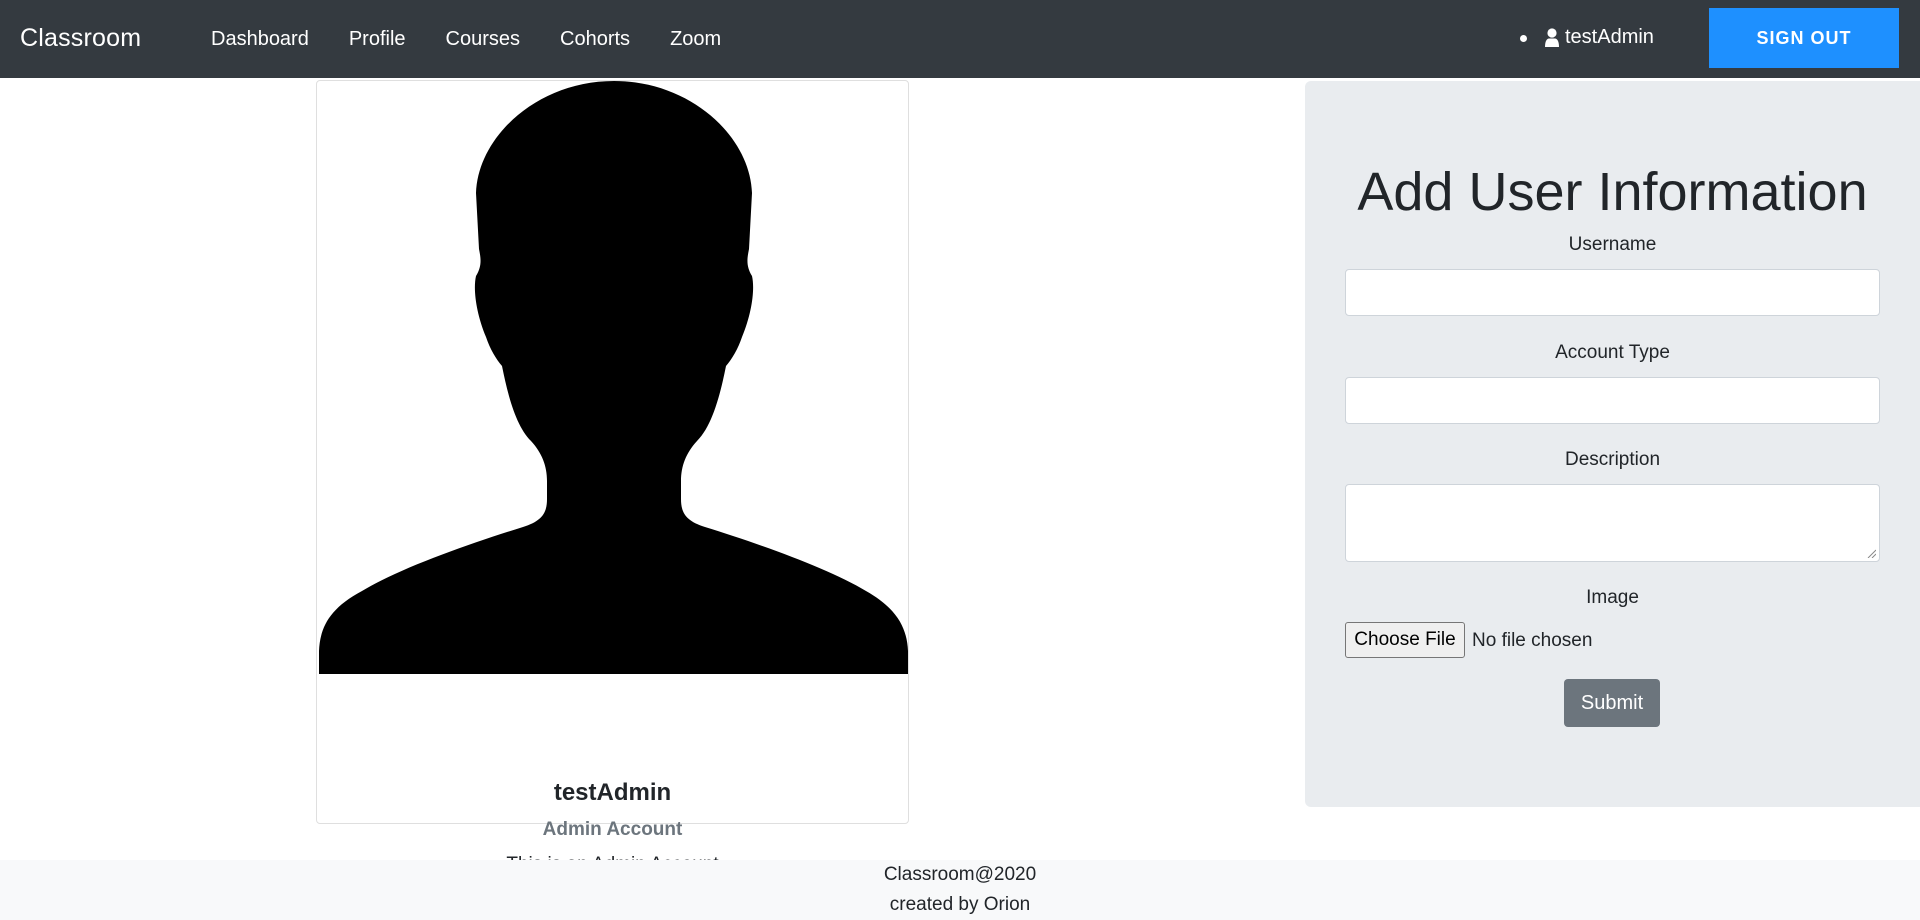 Image resolution: width=1920 pixels, height=920 pixels. What do you see at coordinates (1612, 352) in the screenshot?
I see `account-type-label: Account Type` at bounding box center [1612, 352].